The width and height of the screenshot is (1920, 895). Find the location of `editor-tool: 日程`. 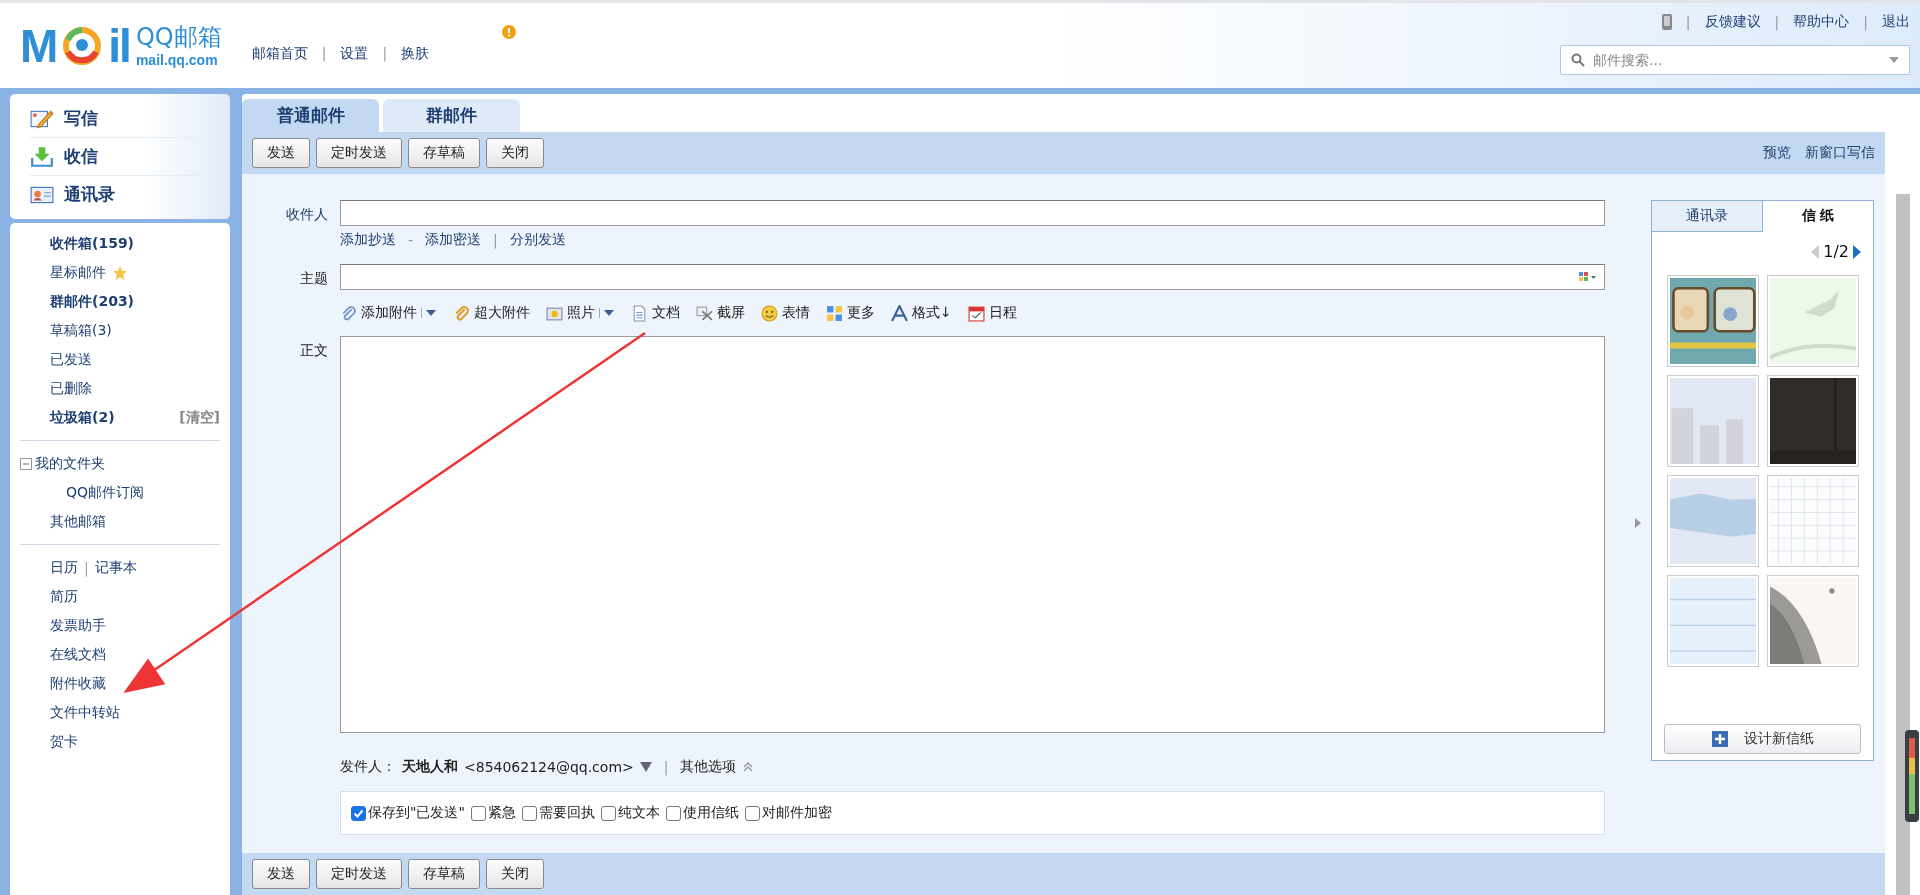

editor-tool: 日程 is located at coordinates (992, 313).